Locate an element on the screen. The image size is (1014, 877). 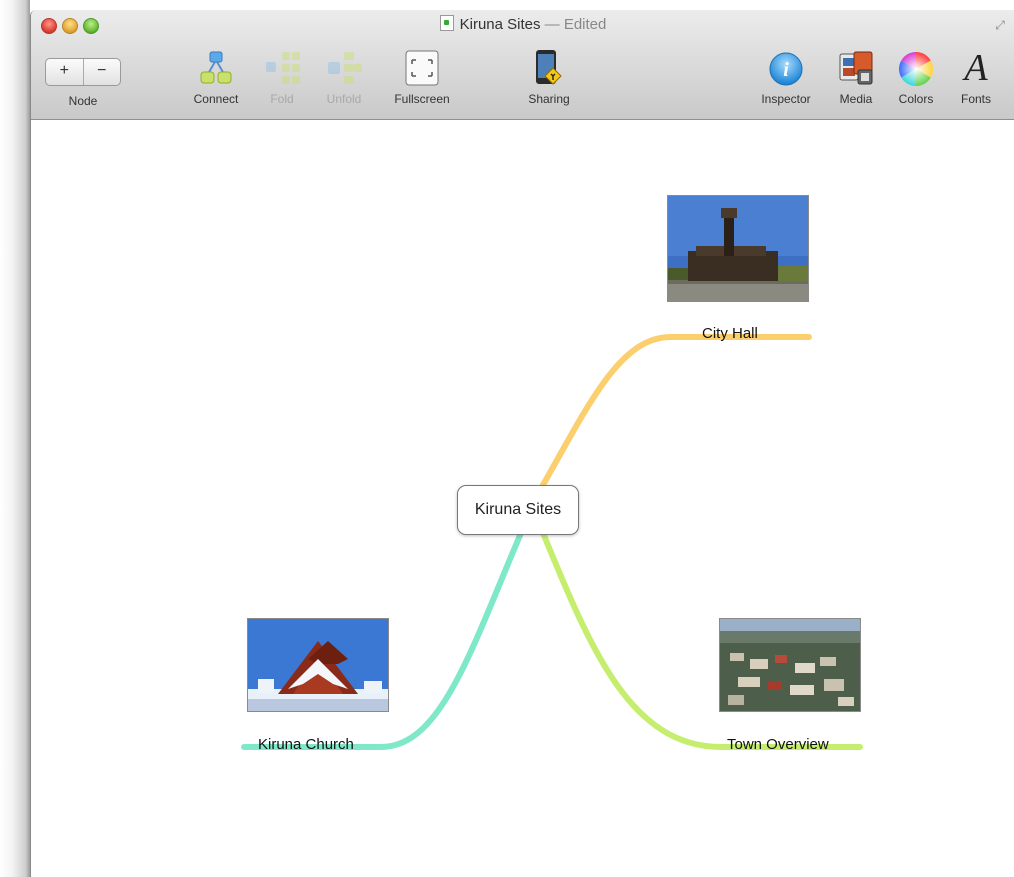
fullscreen-button: Fullscreen is located at coordinates (422, 77).